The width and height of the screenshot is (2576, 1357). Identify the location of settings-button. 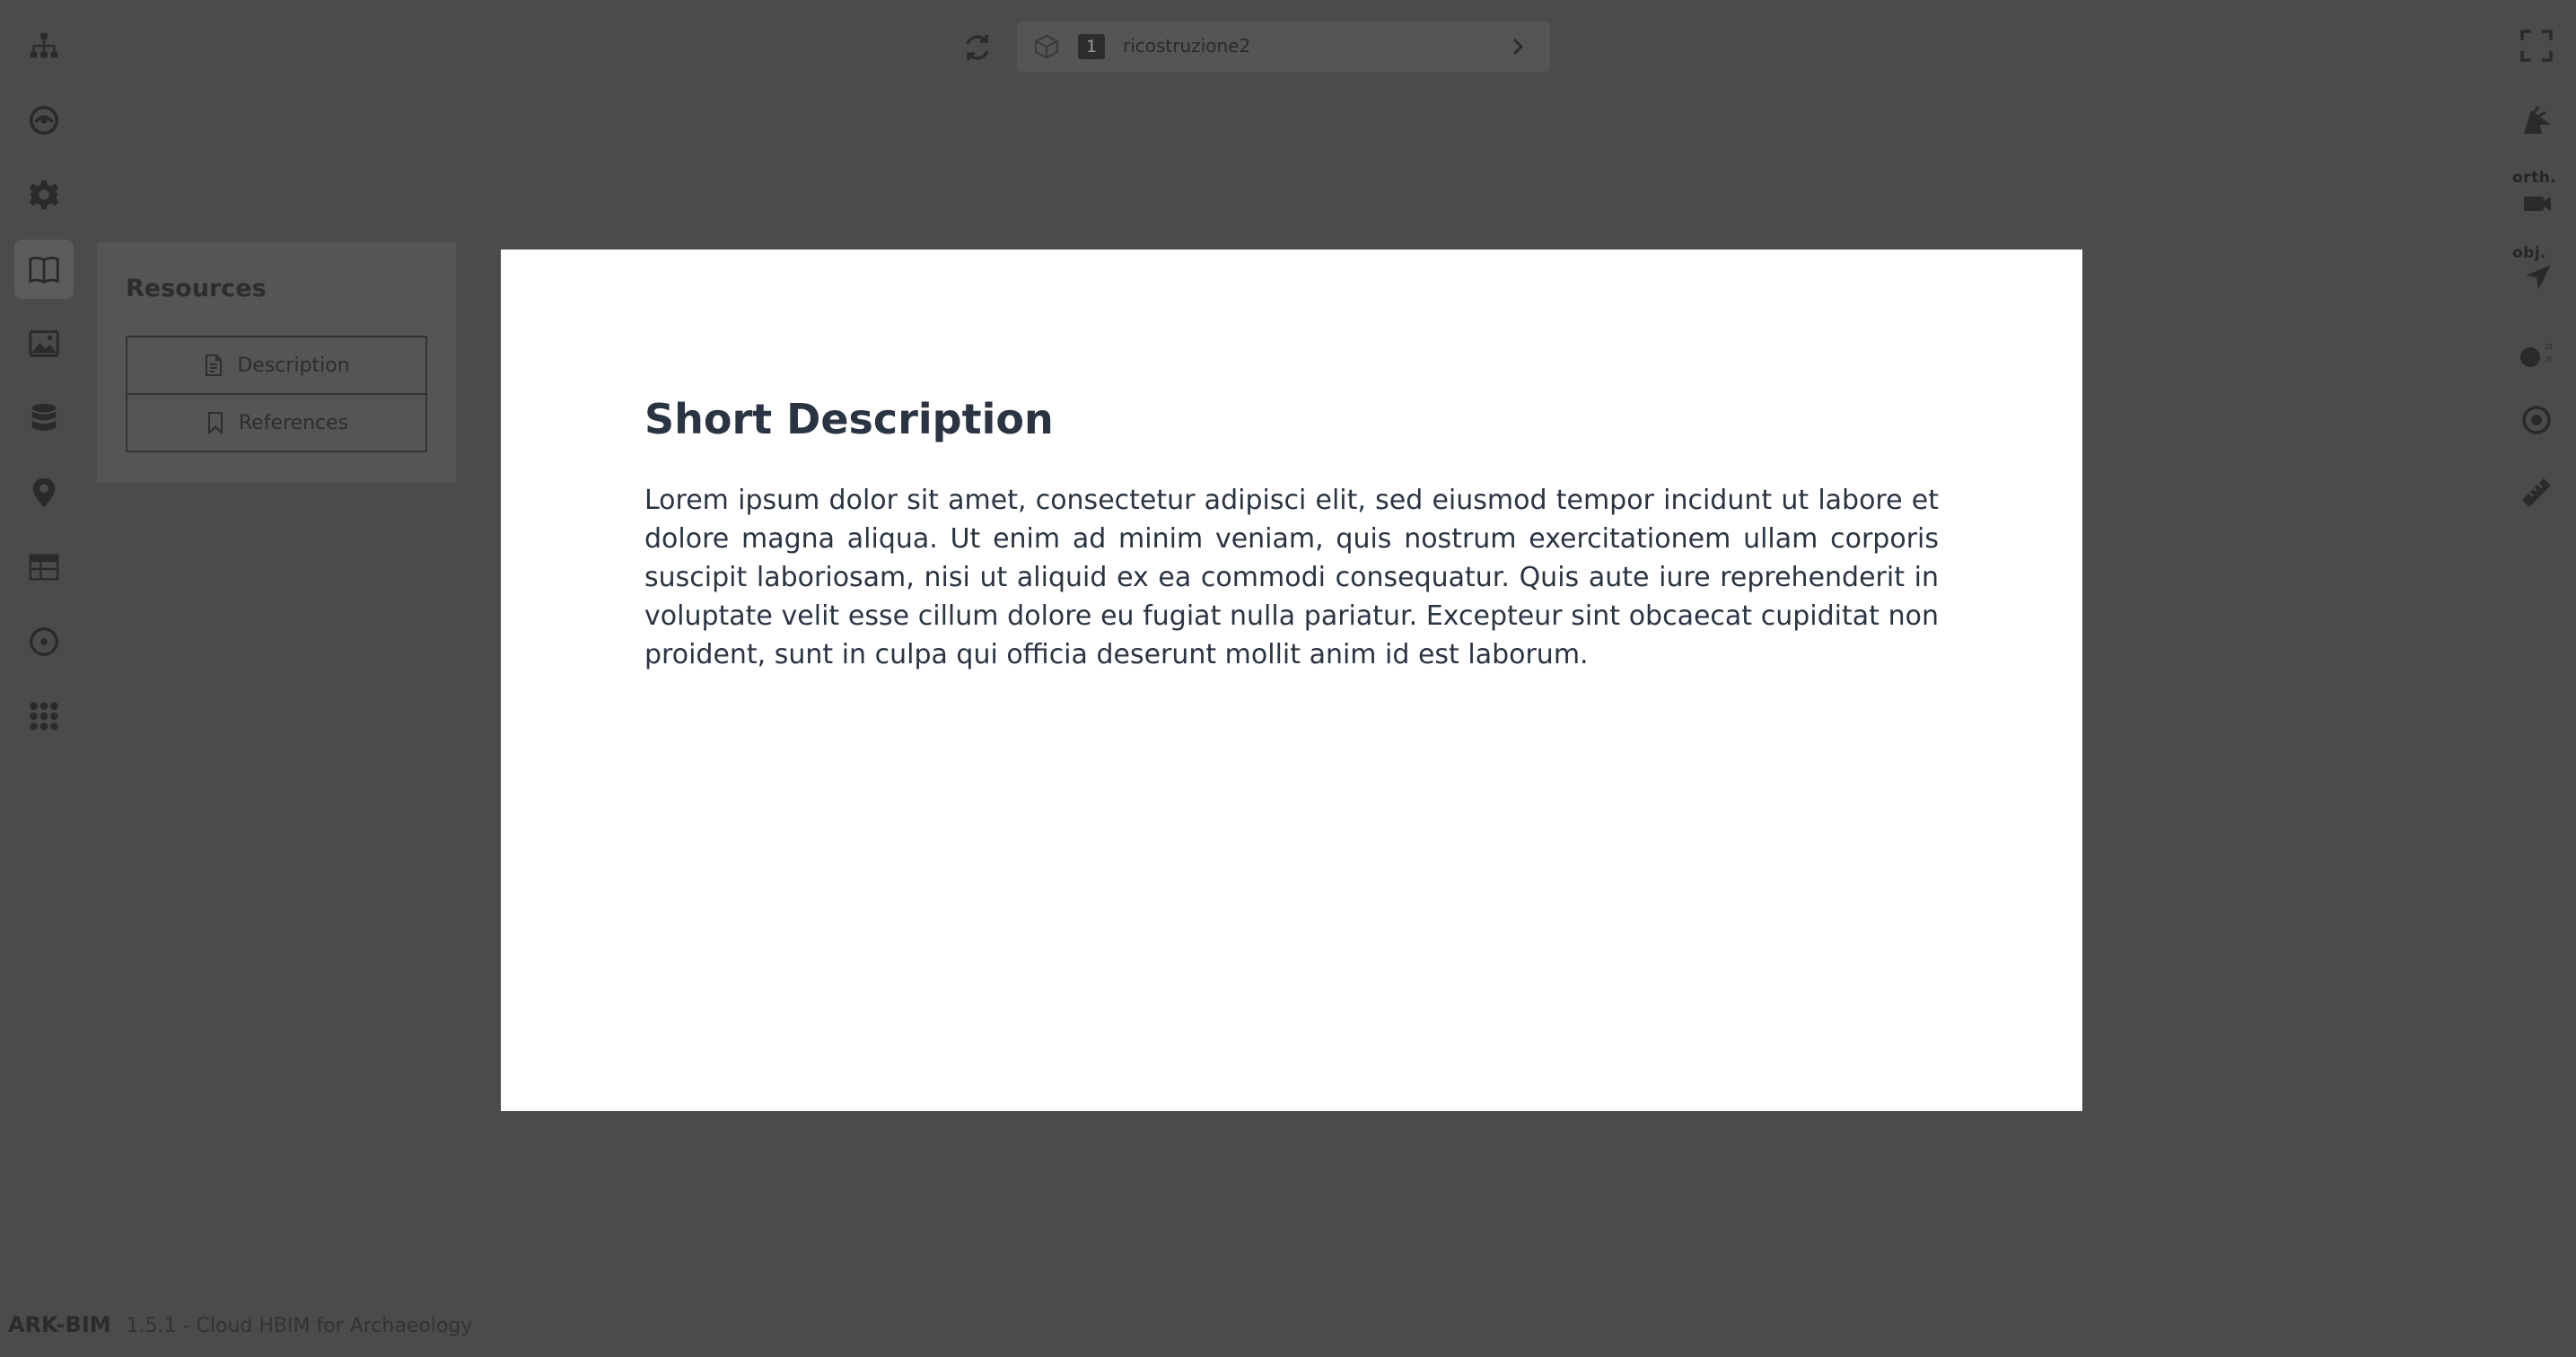
(44, 194).